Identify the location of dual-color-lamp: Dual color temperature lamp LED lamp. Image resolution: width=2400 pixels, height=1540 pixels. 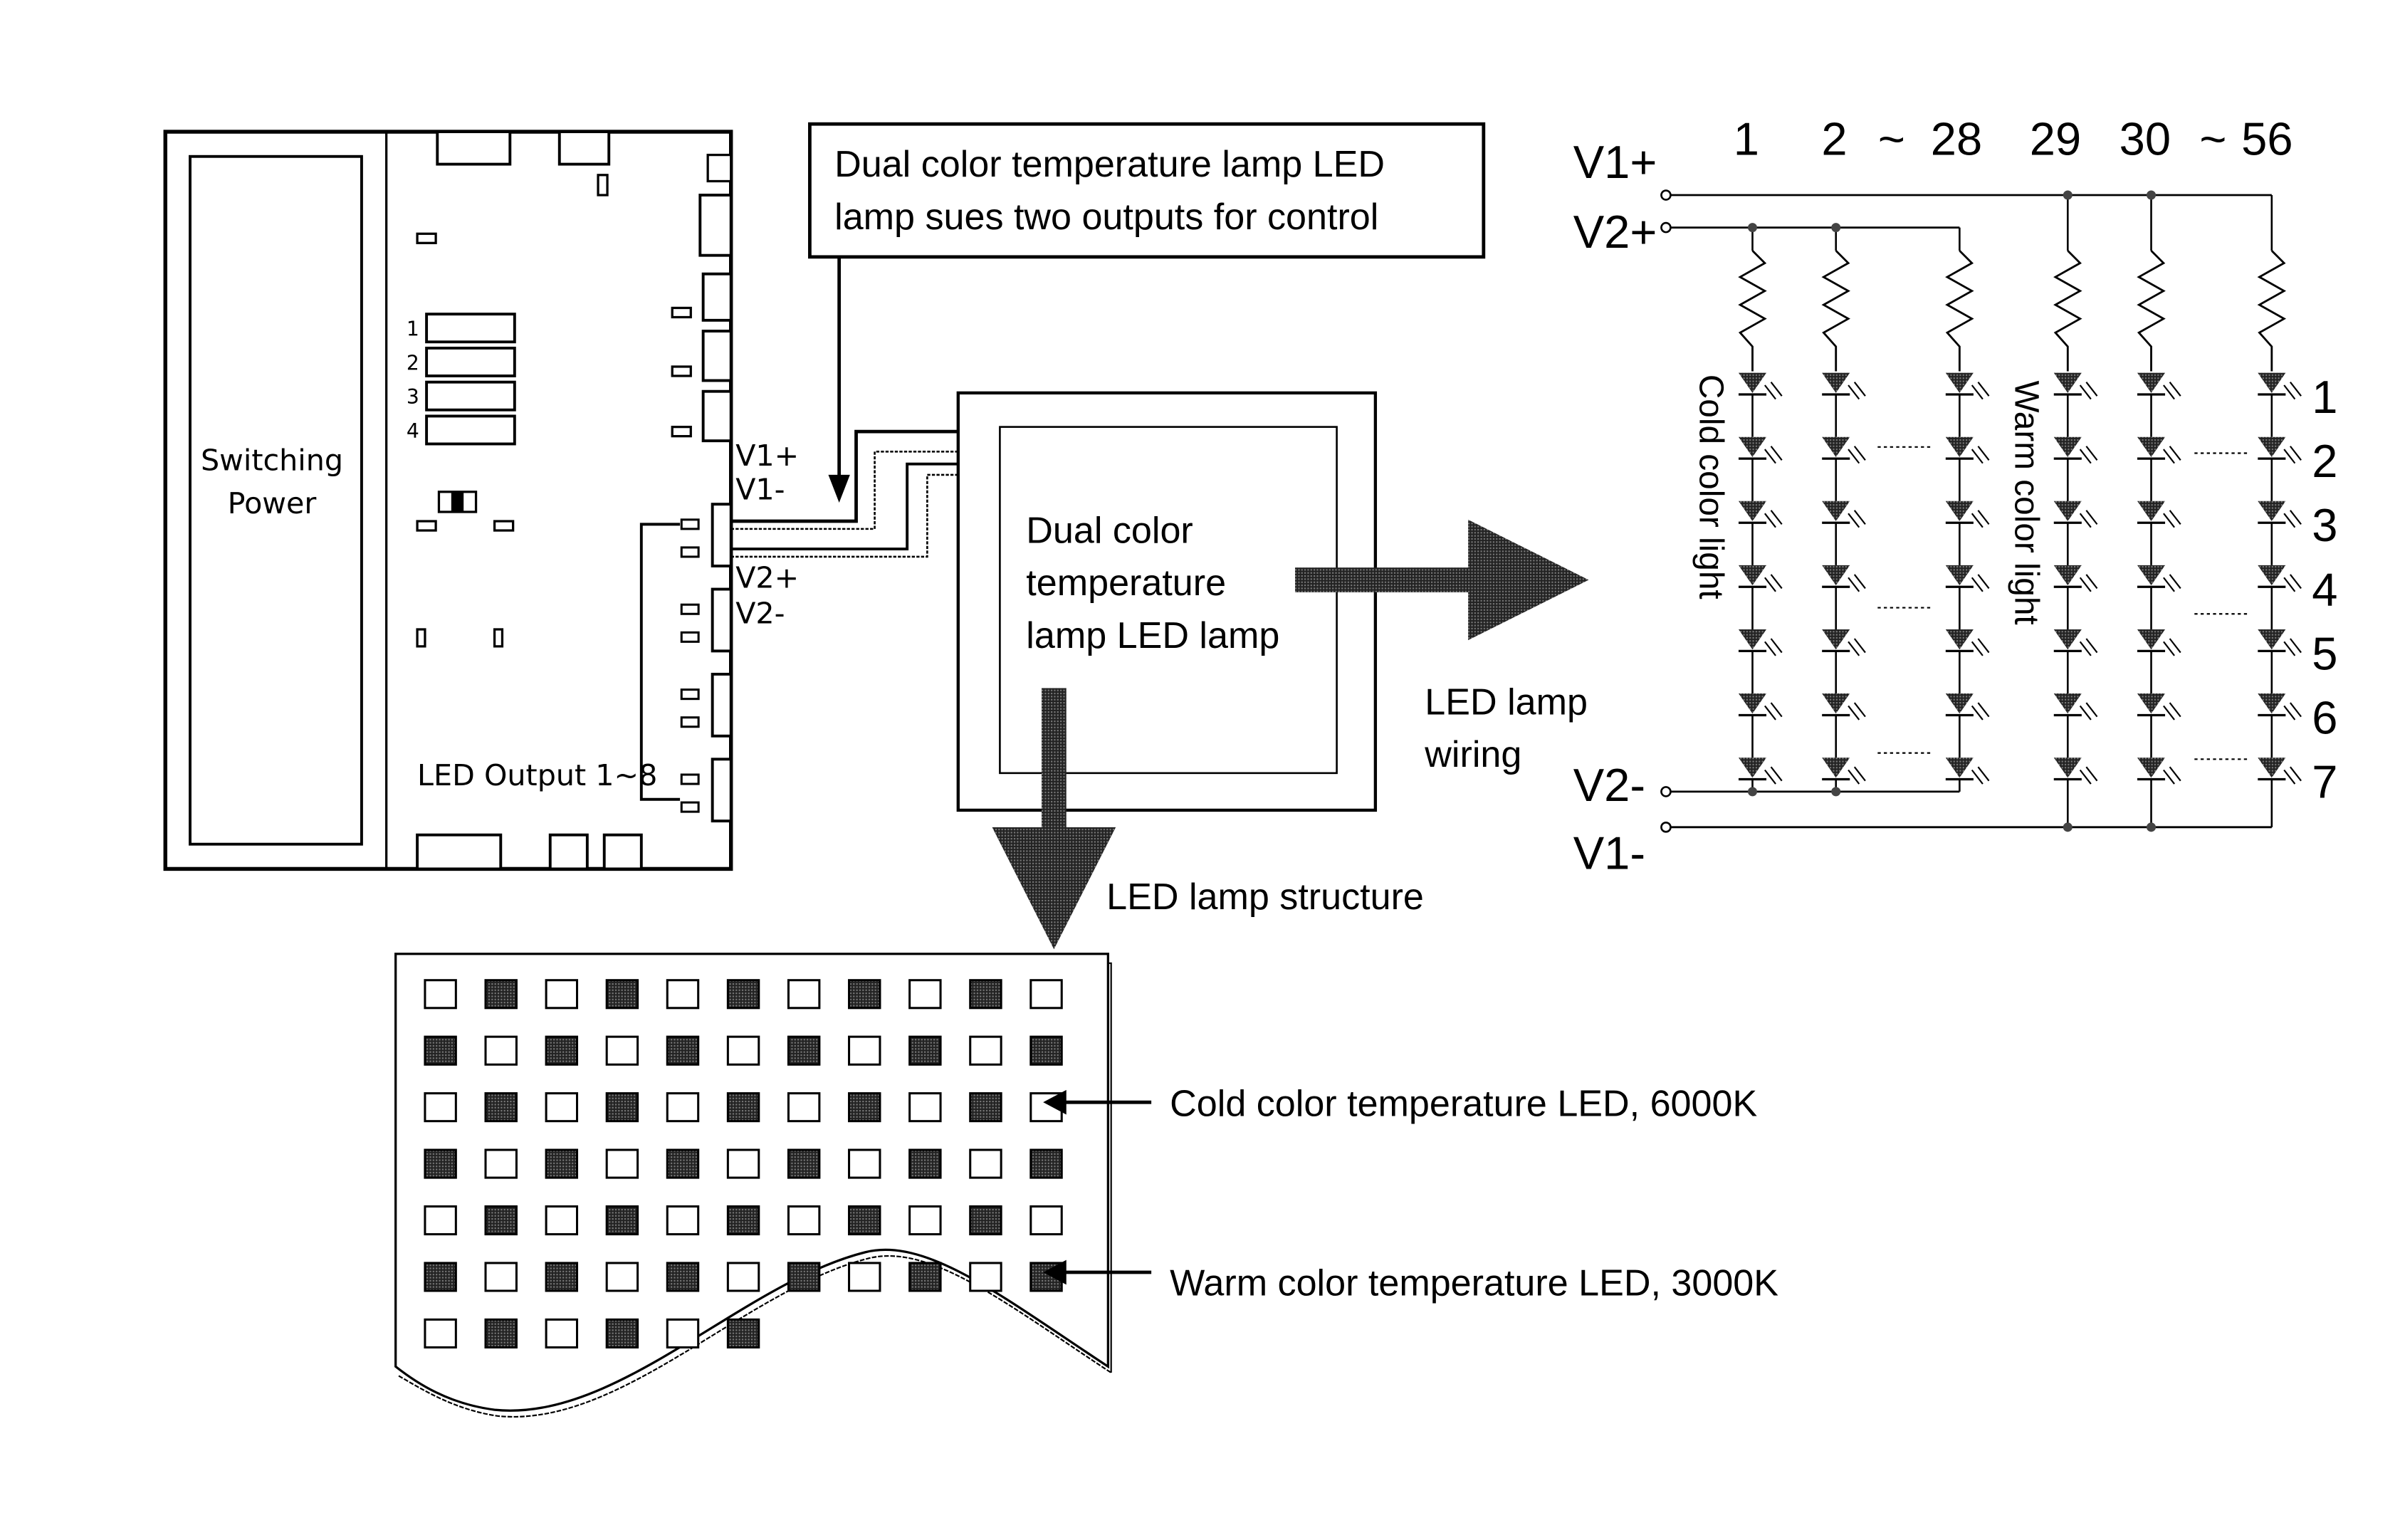
(1167, 601).